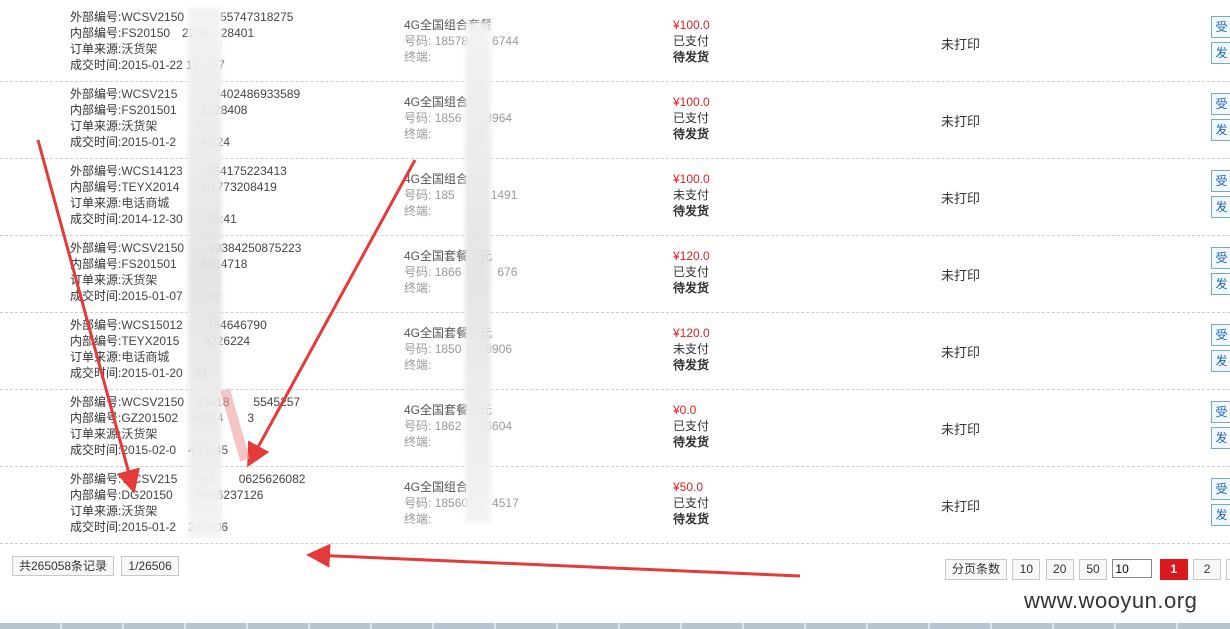 The width and height of the screenshot is (1230, 629). I want to click on package-name: 4G全国组合套餐, so click(448, 25).